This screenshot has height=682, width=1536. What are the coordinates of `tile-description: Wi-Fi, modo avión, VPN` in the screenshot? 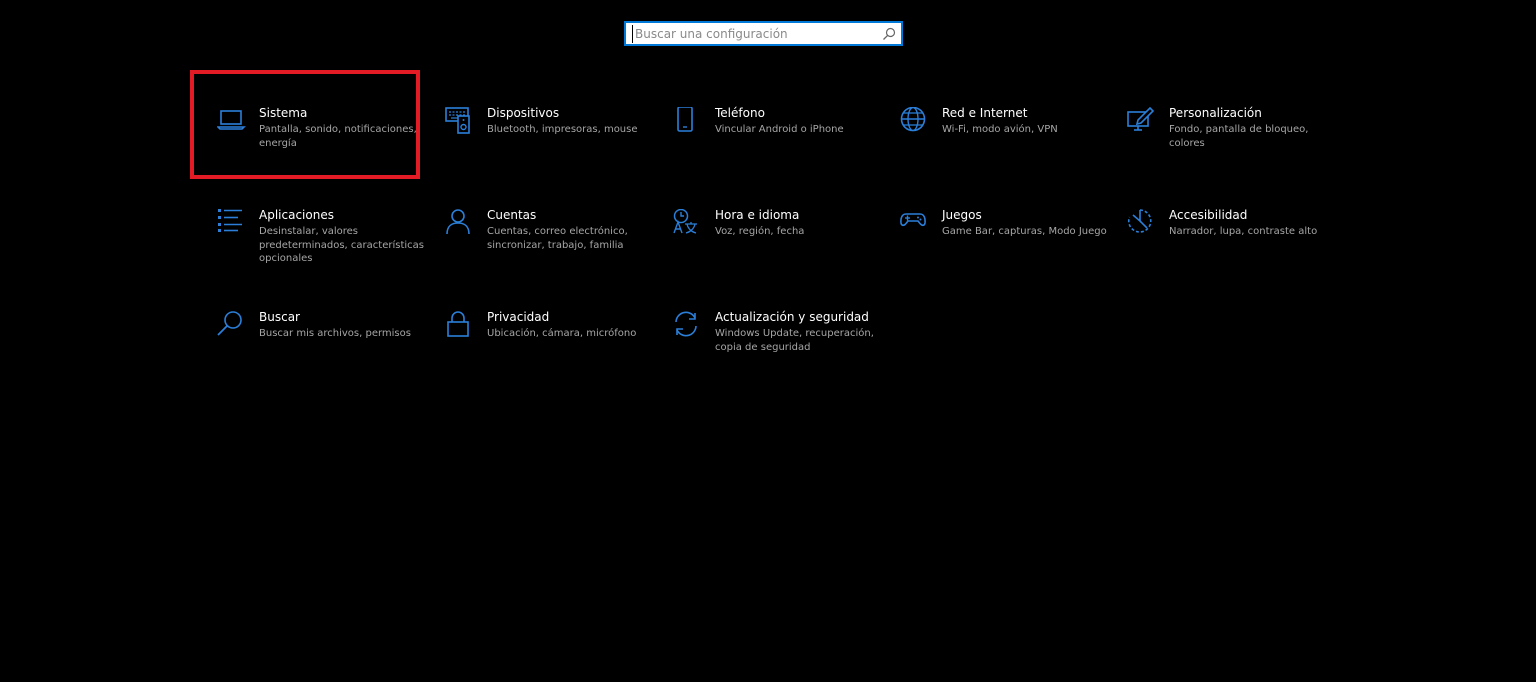 It's located at (1000, 129).